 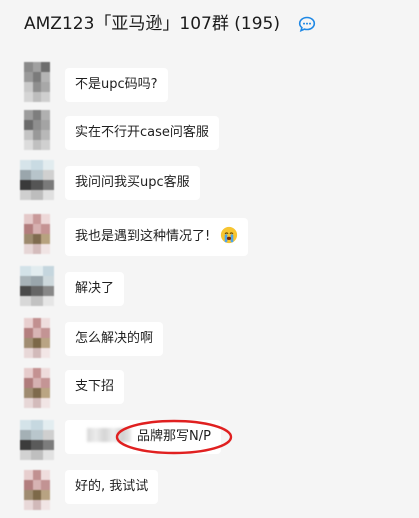 I want to click on crying-face-icon, so click(x=229, y=235).